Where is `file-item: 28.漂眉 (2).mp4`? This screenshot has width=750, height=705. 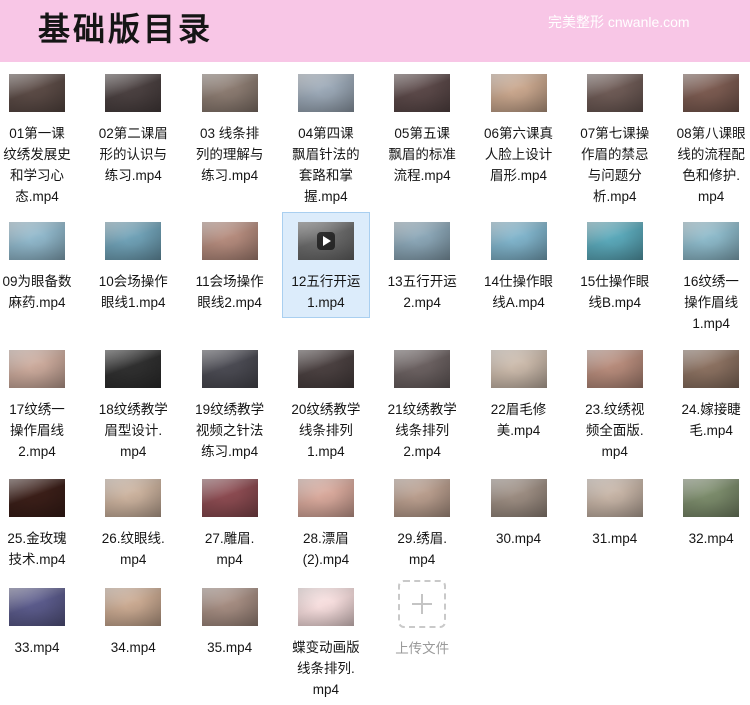
file-item: 28.漂眉 (2).mp4 is located at coordinates (326, 524).